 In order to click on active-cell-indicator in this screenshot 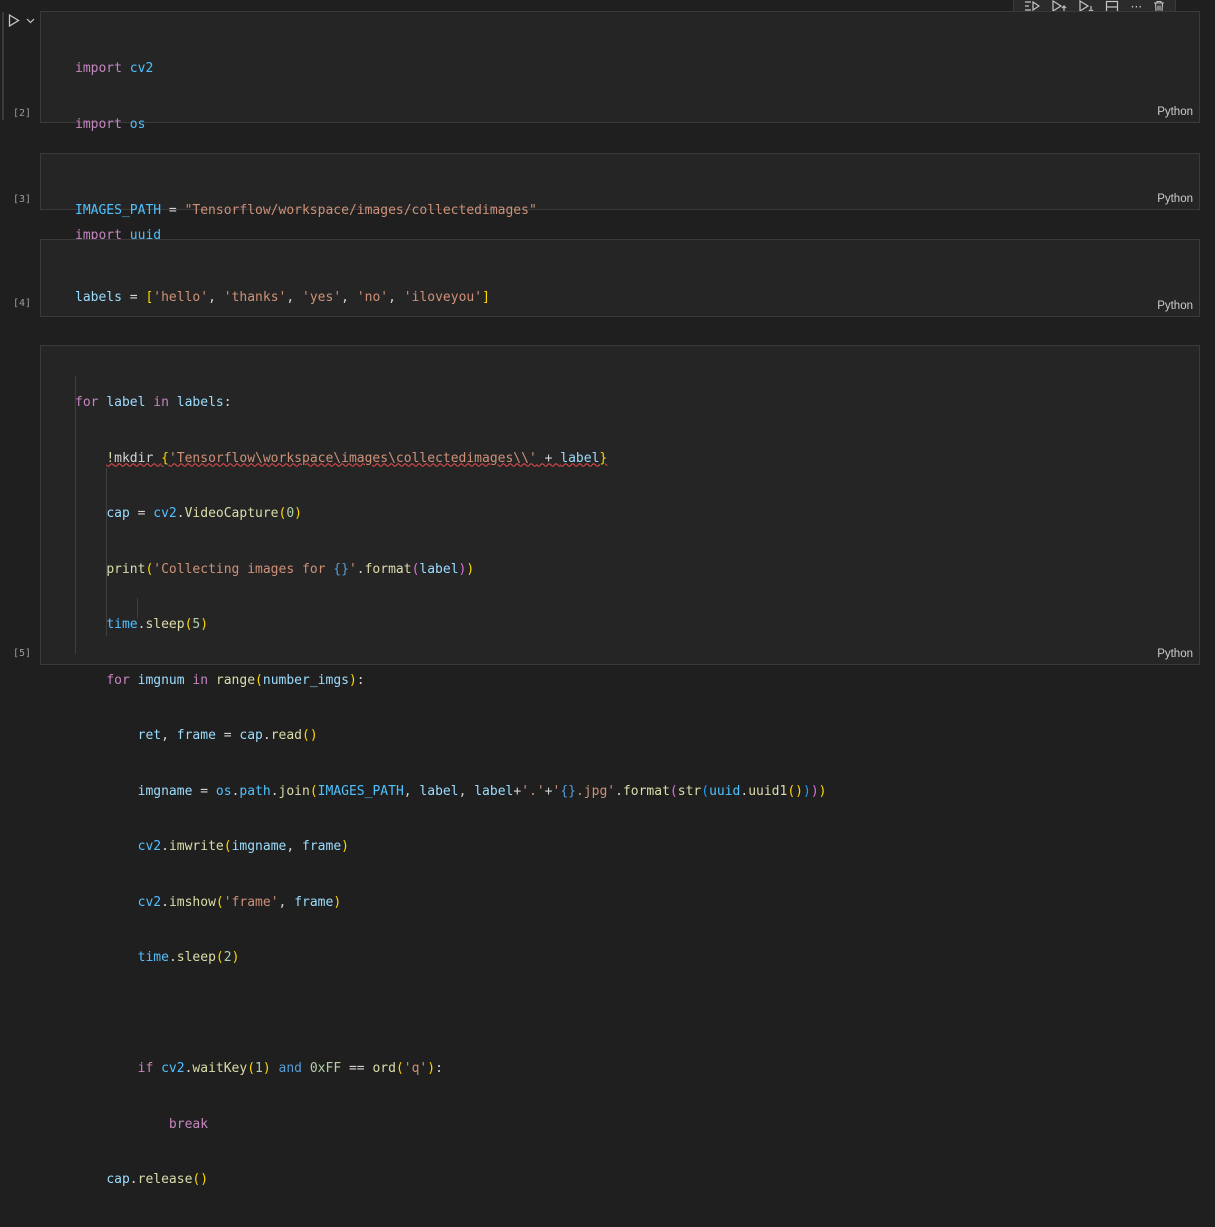, I will do `click(3, 66)`.